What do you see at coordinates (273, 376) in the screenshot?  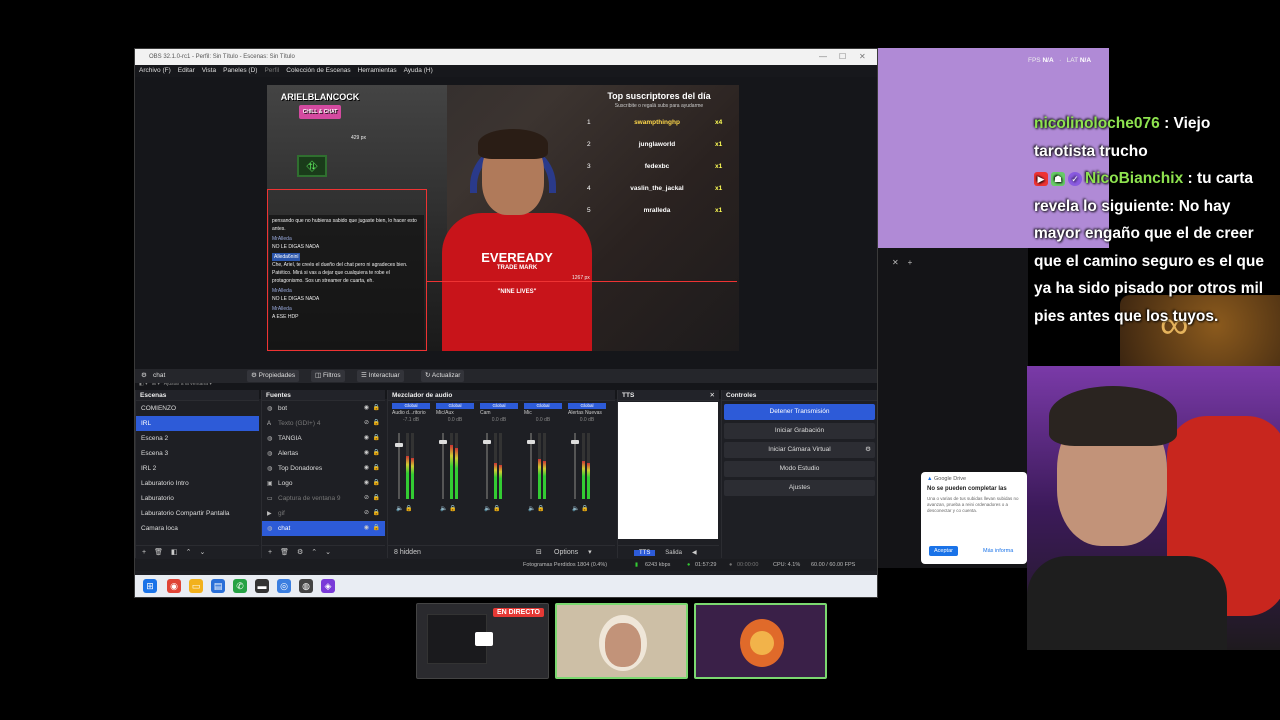 I see `properties-button: ⚙ Propiedades` at bounding box center [273, 376].